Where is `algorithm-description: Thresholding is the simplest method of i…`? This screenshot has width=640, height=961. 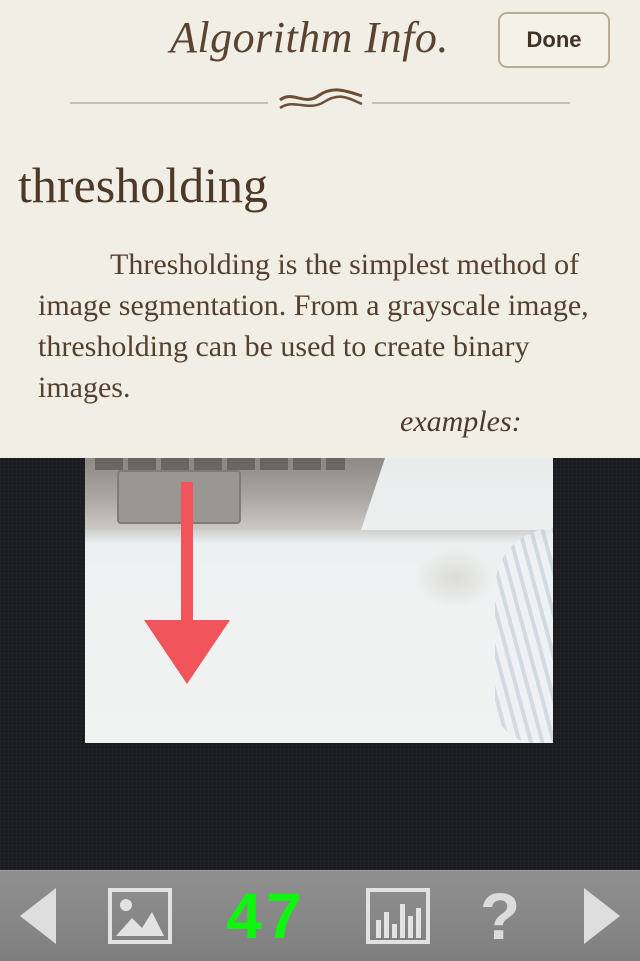
algorithm-description: Thresholding is the simplest method of i… is located at coordinates (313, 326).